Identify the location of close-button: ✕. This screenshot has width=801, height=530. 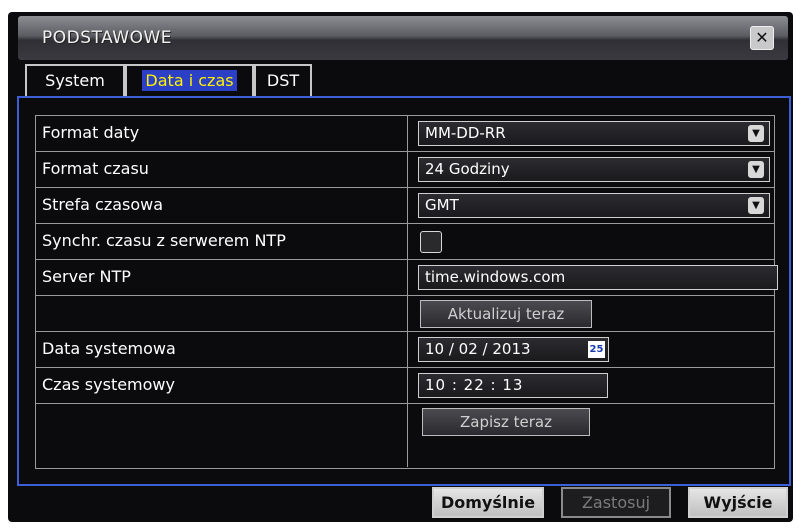
(762, 38).